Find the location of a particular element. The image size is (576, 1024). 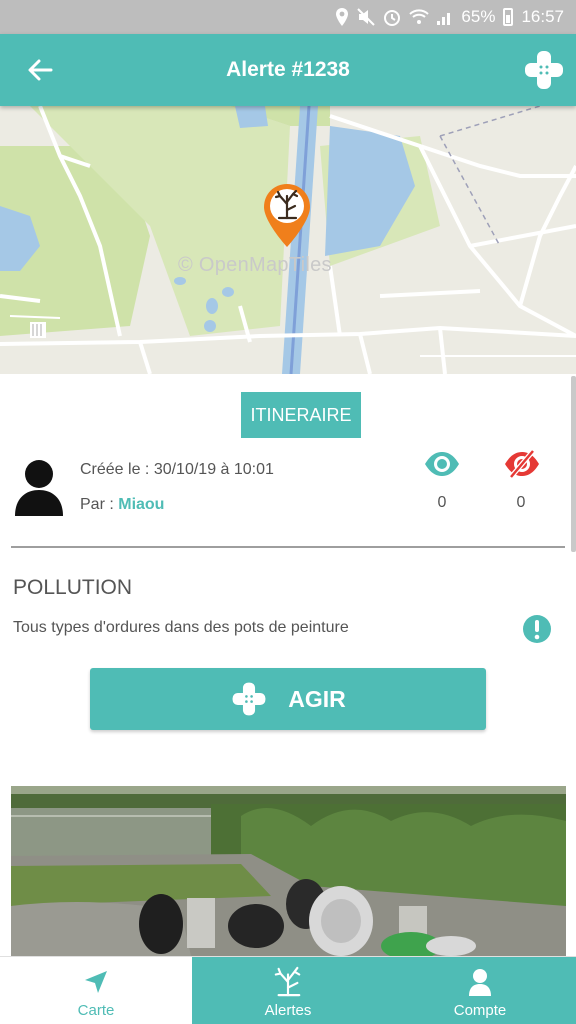

alarm-icon is located at coordinates (392, 17).